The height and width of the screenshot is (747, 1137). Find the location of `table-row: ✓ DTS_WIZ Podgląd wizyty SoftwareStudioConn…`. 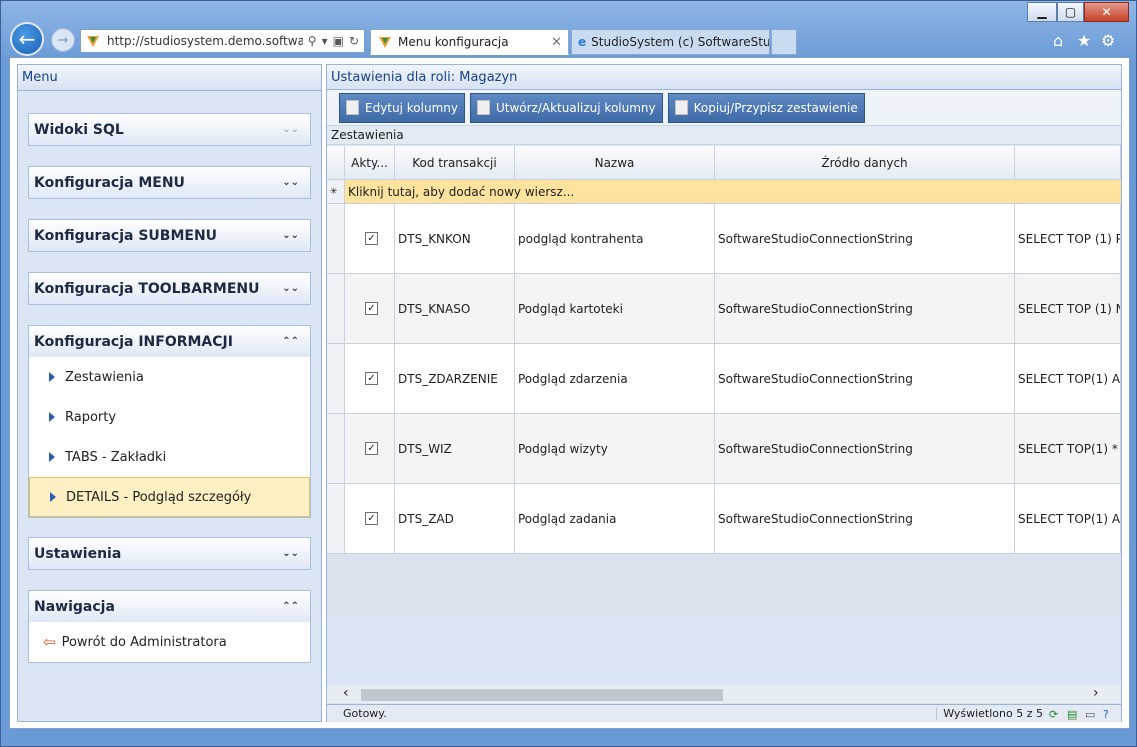

table-row: ✓ DTS_WIZ Podgląd wizyty SoftwareStudioConn… is located at coordinates (724, 449).